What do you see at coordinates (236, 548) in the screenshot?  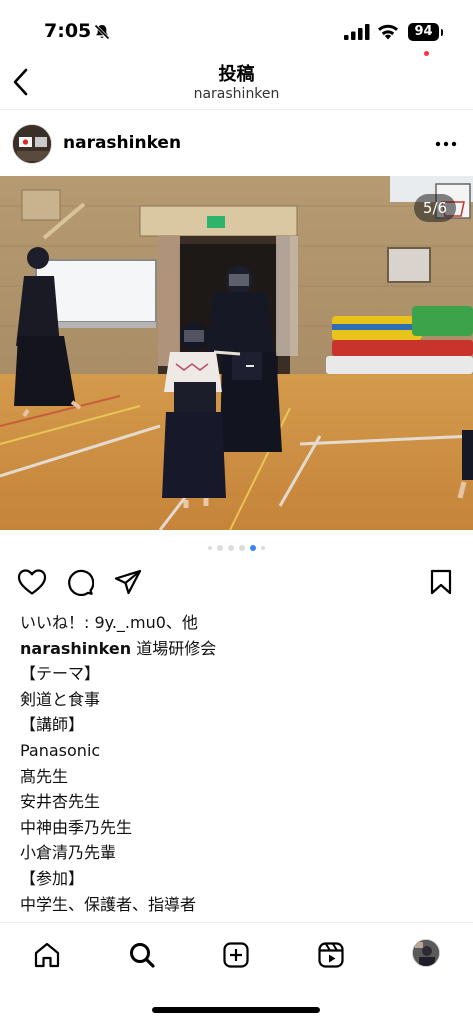 I see `carousel-indicator` at bounding box center [236, 548].